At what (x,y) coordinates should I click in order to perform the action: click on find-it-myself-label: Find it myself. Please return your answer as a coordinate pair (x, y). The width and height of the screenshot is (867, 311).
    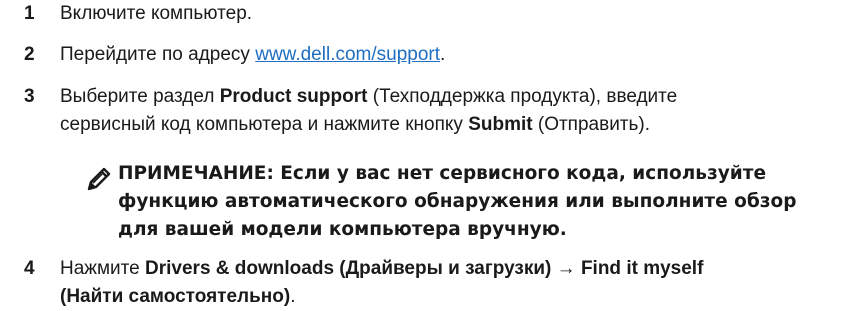
    Looking at the image, I should click on (642, 268).